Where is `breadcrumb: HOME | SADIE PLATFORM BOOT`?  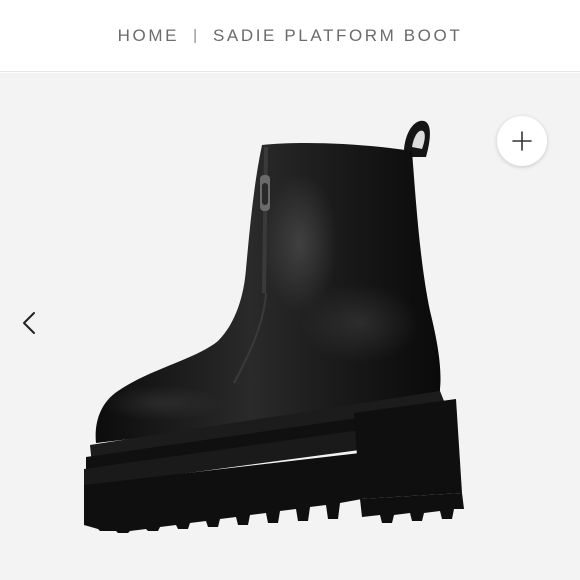
breadcrumb: HOME | SADIE PLATFORM BOOT is located at coordinates (290, 36).